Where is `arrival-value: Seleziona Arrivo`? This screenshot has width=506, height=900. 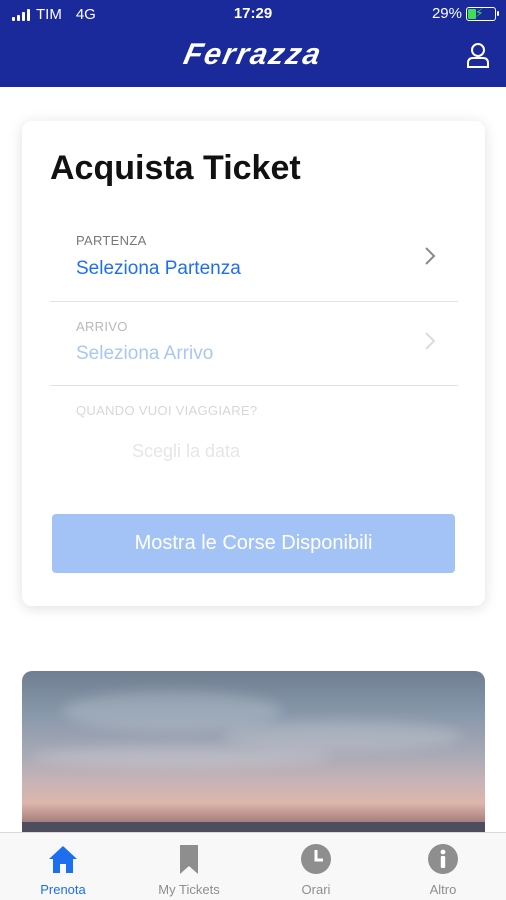
arrival-value: Seleziona Arrivo is located at coordinates (144, 354).